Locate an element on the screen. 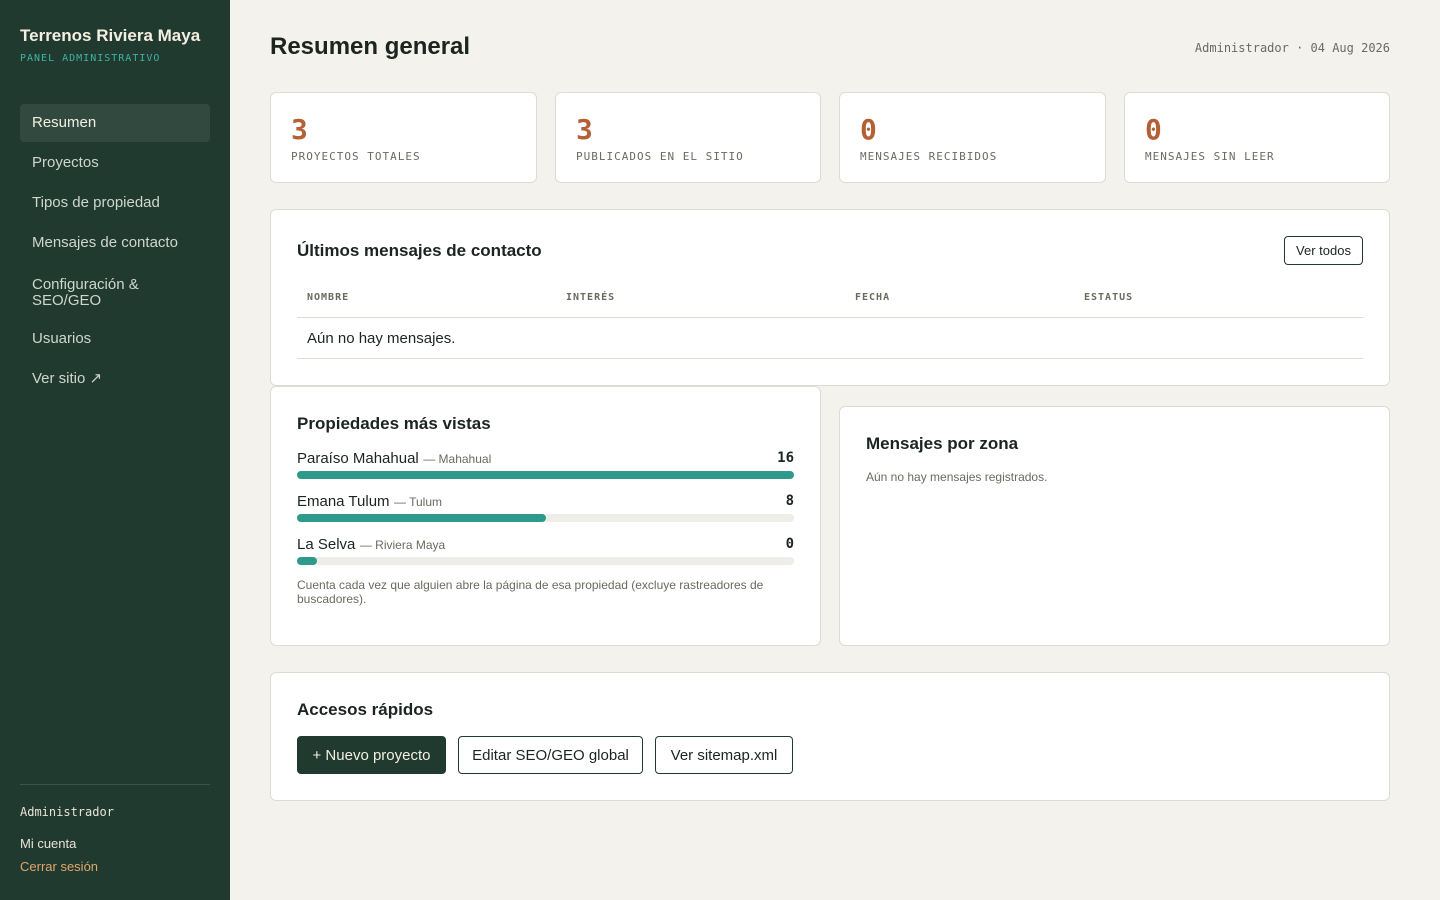  property-name: Paraíso Mahahual is located at coordinates (358, 458).